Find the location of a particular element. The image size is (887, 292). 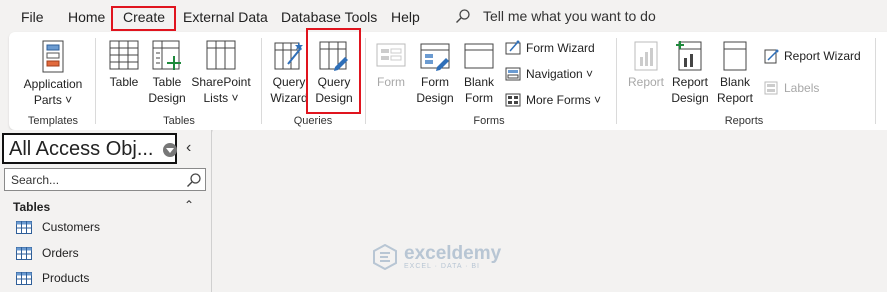

nav-object-products: Products is located at coordinates (52, 278).